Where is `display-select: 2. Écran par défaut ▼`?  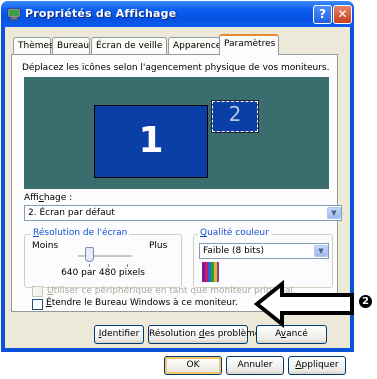
display-select: 2. Écran par défaut ▼ is located at coordinates (183, 213).